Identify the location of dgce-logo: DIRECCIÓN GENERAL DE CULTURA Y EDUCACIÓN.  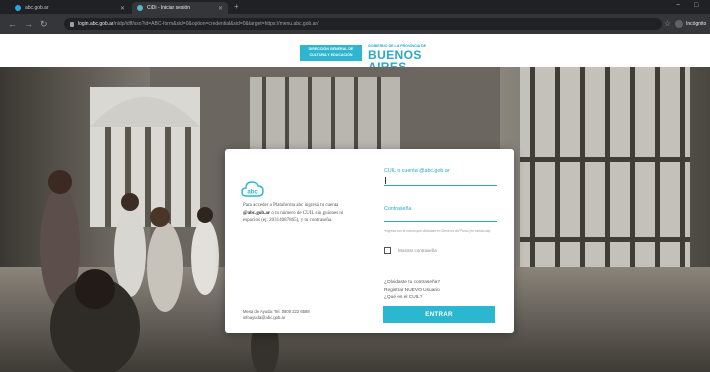
(331, 53).